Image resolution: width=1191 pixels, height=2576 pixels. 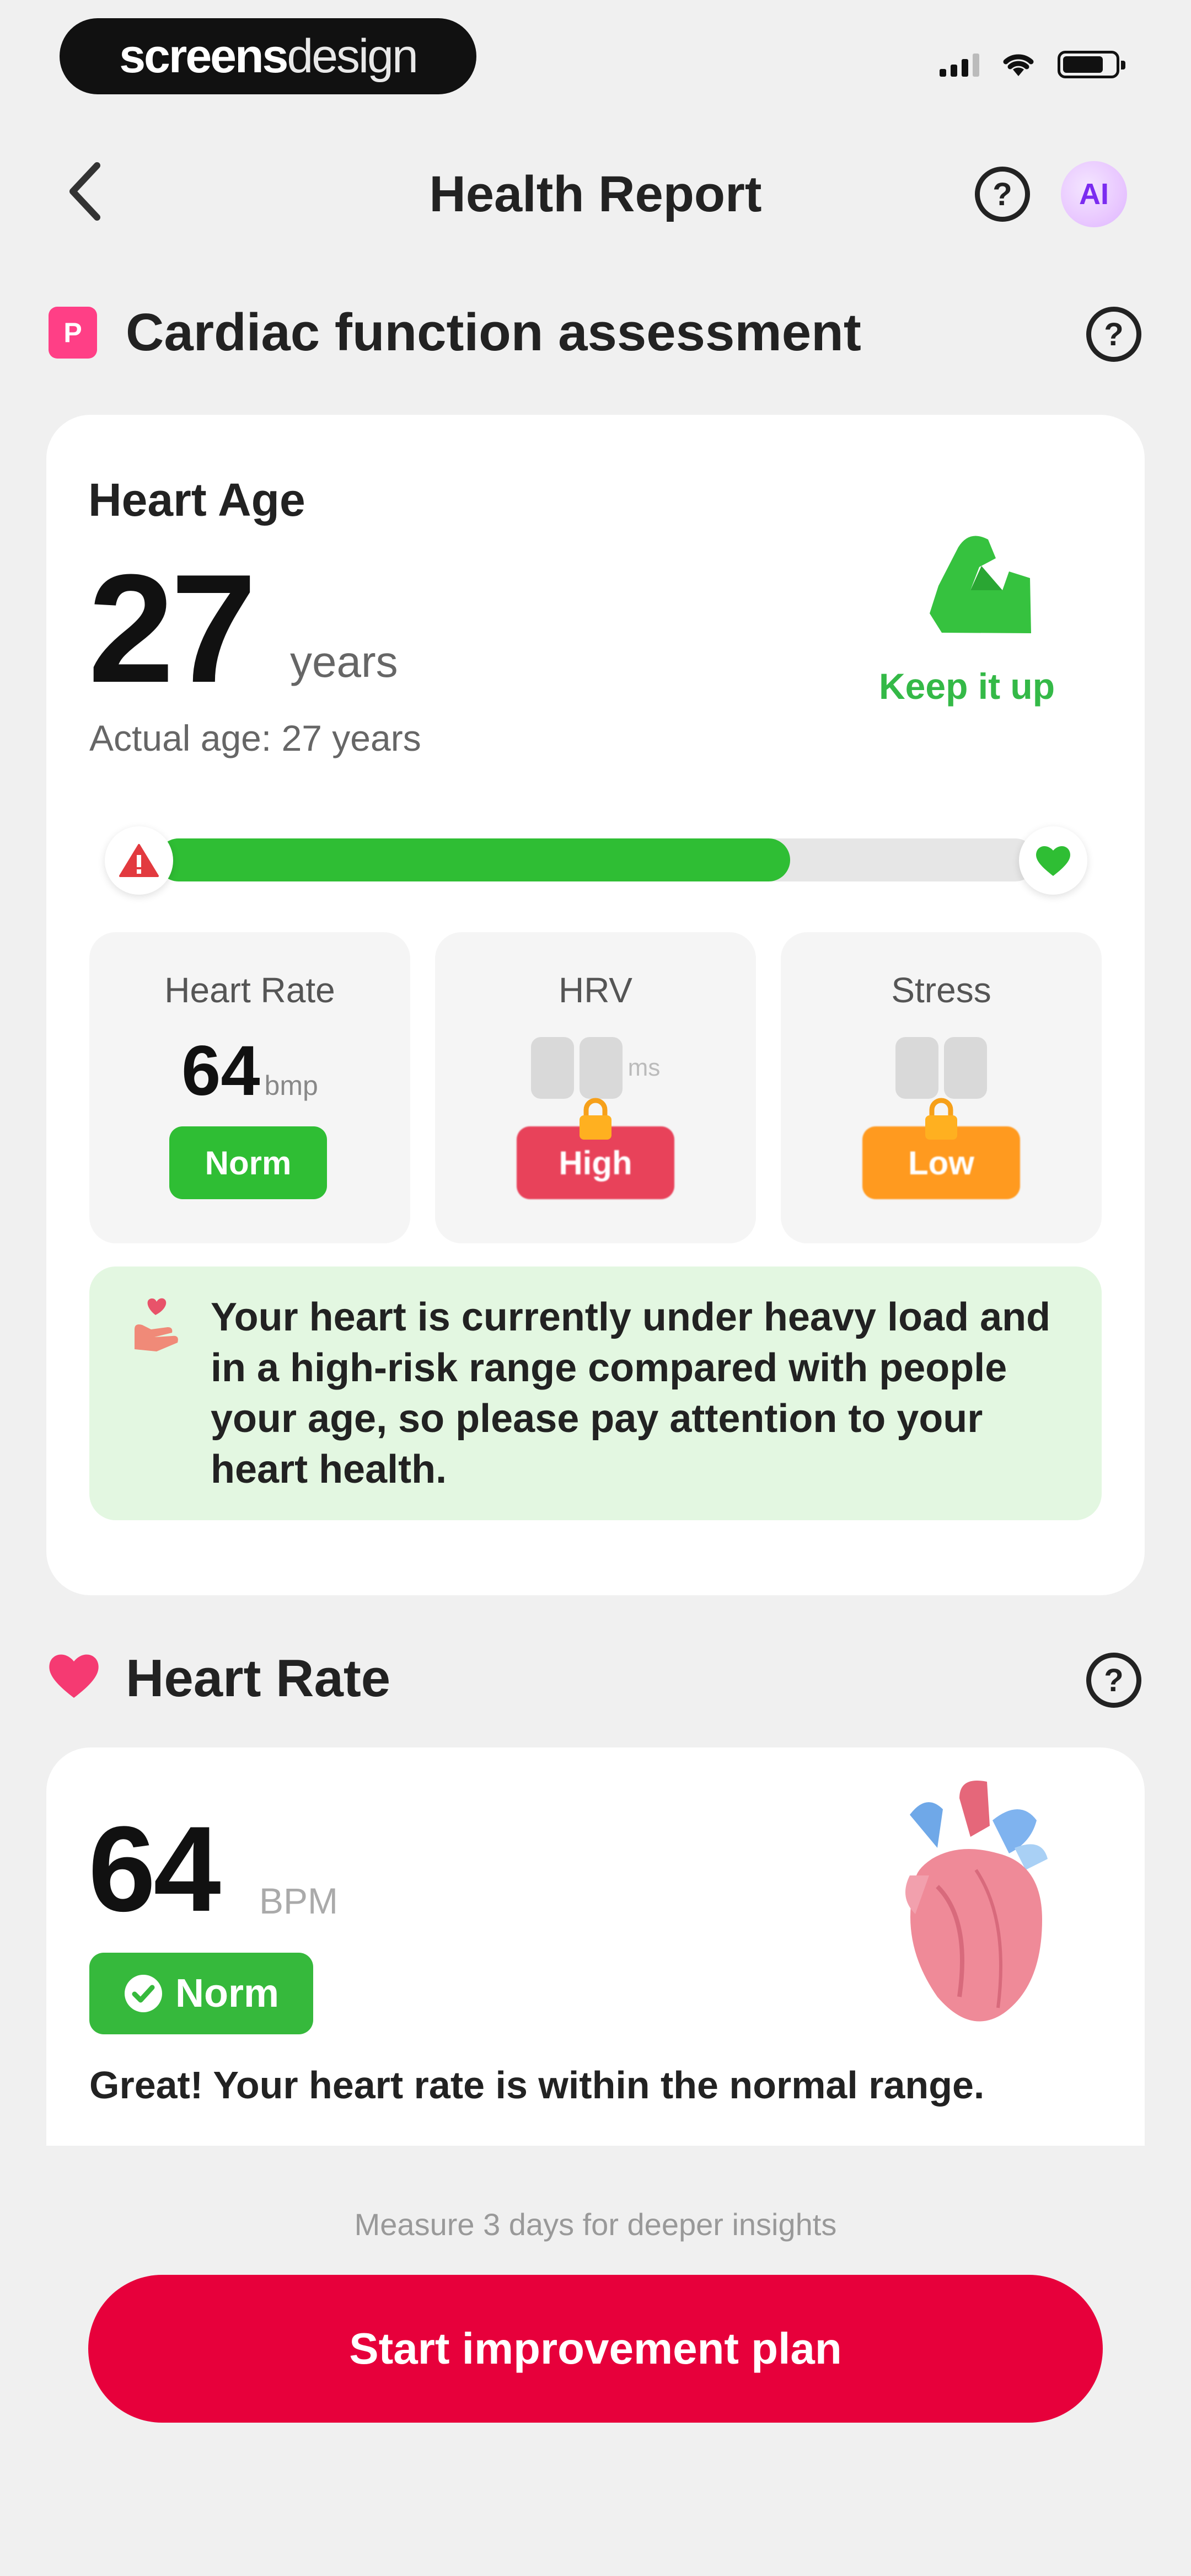 What do you see at coordinates (942, 1068) in the screenshot?
I see `locked-value-placeholder` at bounding box center [942, 1068].